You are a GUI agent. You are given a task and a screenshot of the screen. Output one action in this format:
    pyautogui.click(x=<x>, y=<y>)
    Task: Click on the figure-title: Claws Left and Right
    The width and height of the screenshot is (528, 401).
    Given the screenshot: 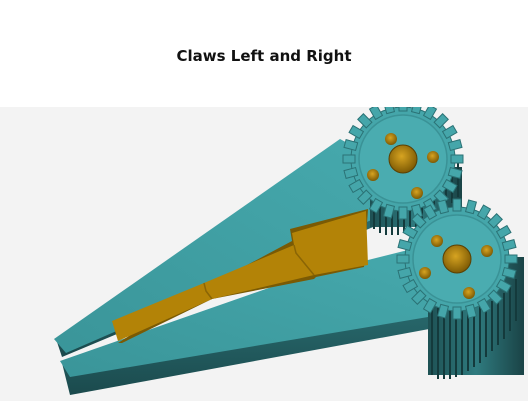 What is the action you would take?
    pyautogui.click(x=264, y=56)
    